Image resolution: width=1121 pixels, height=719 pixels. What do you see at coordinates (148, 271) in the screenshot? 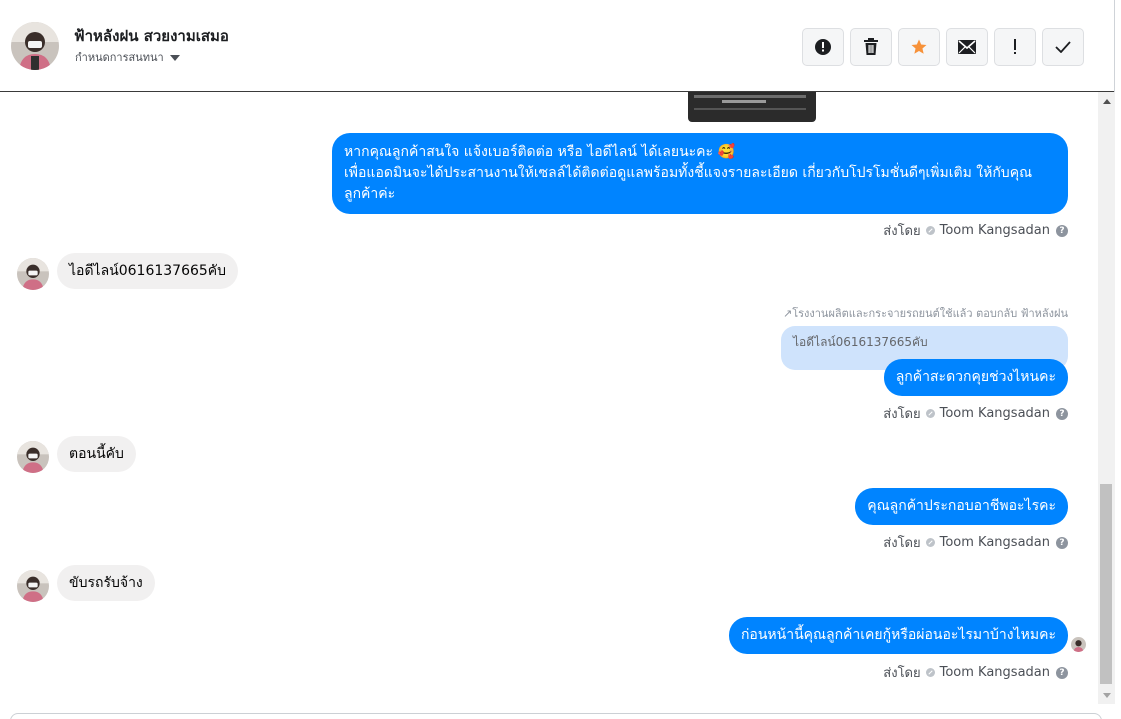
I see `incoming-message: ไอดีไลน์0616137665คับ` at bounding box center [148, 271].